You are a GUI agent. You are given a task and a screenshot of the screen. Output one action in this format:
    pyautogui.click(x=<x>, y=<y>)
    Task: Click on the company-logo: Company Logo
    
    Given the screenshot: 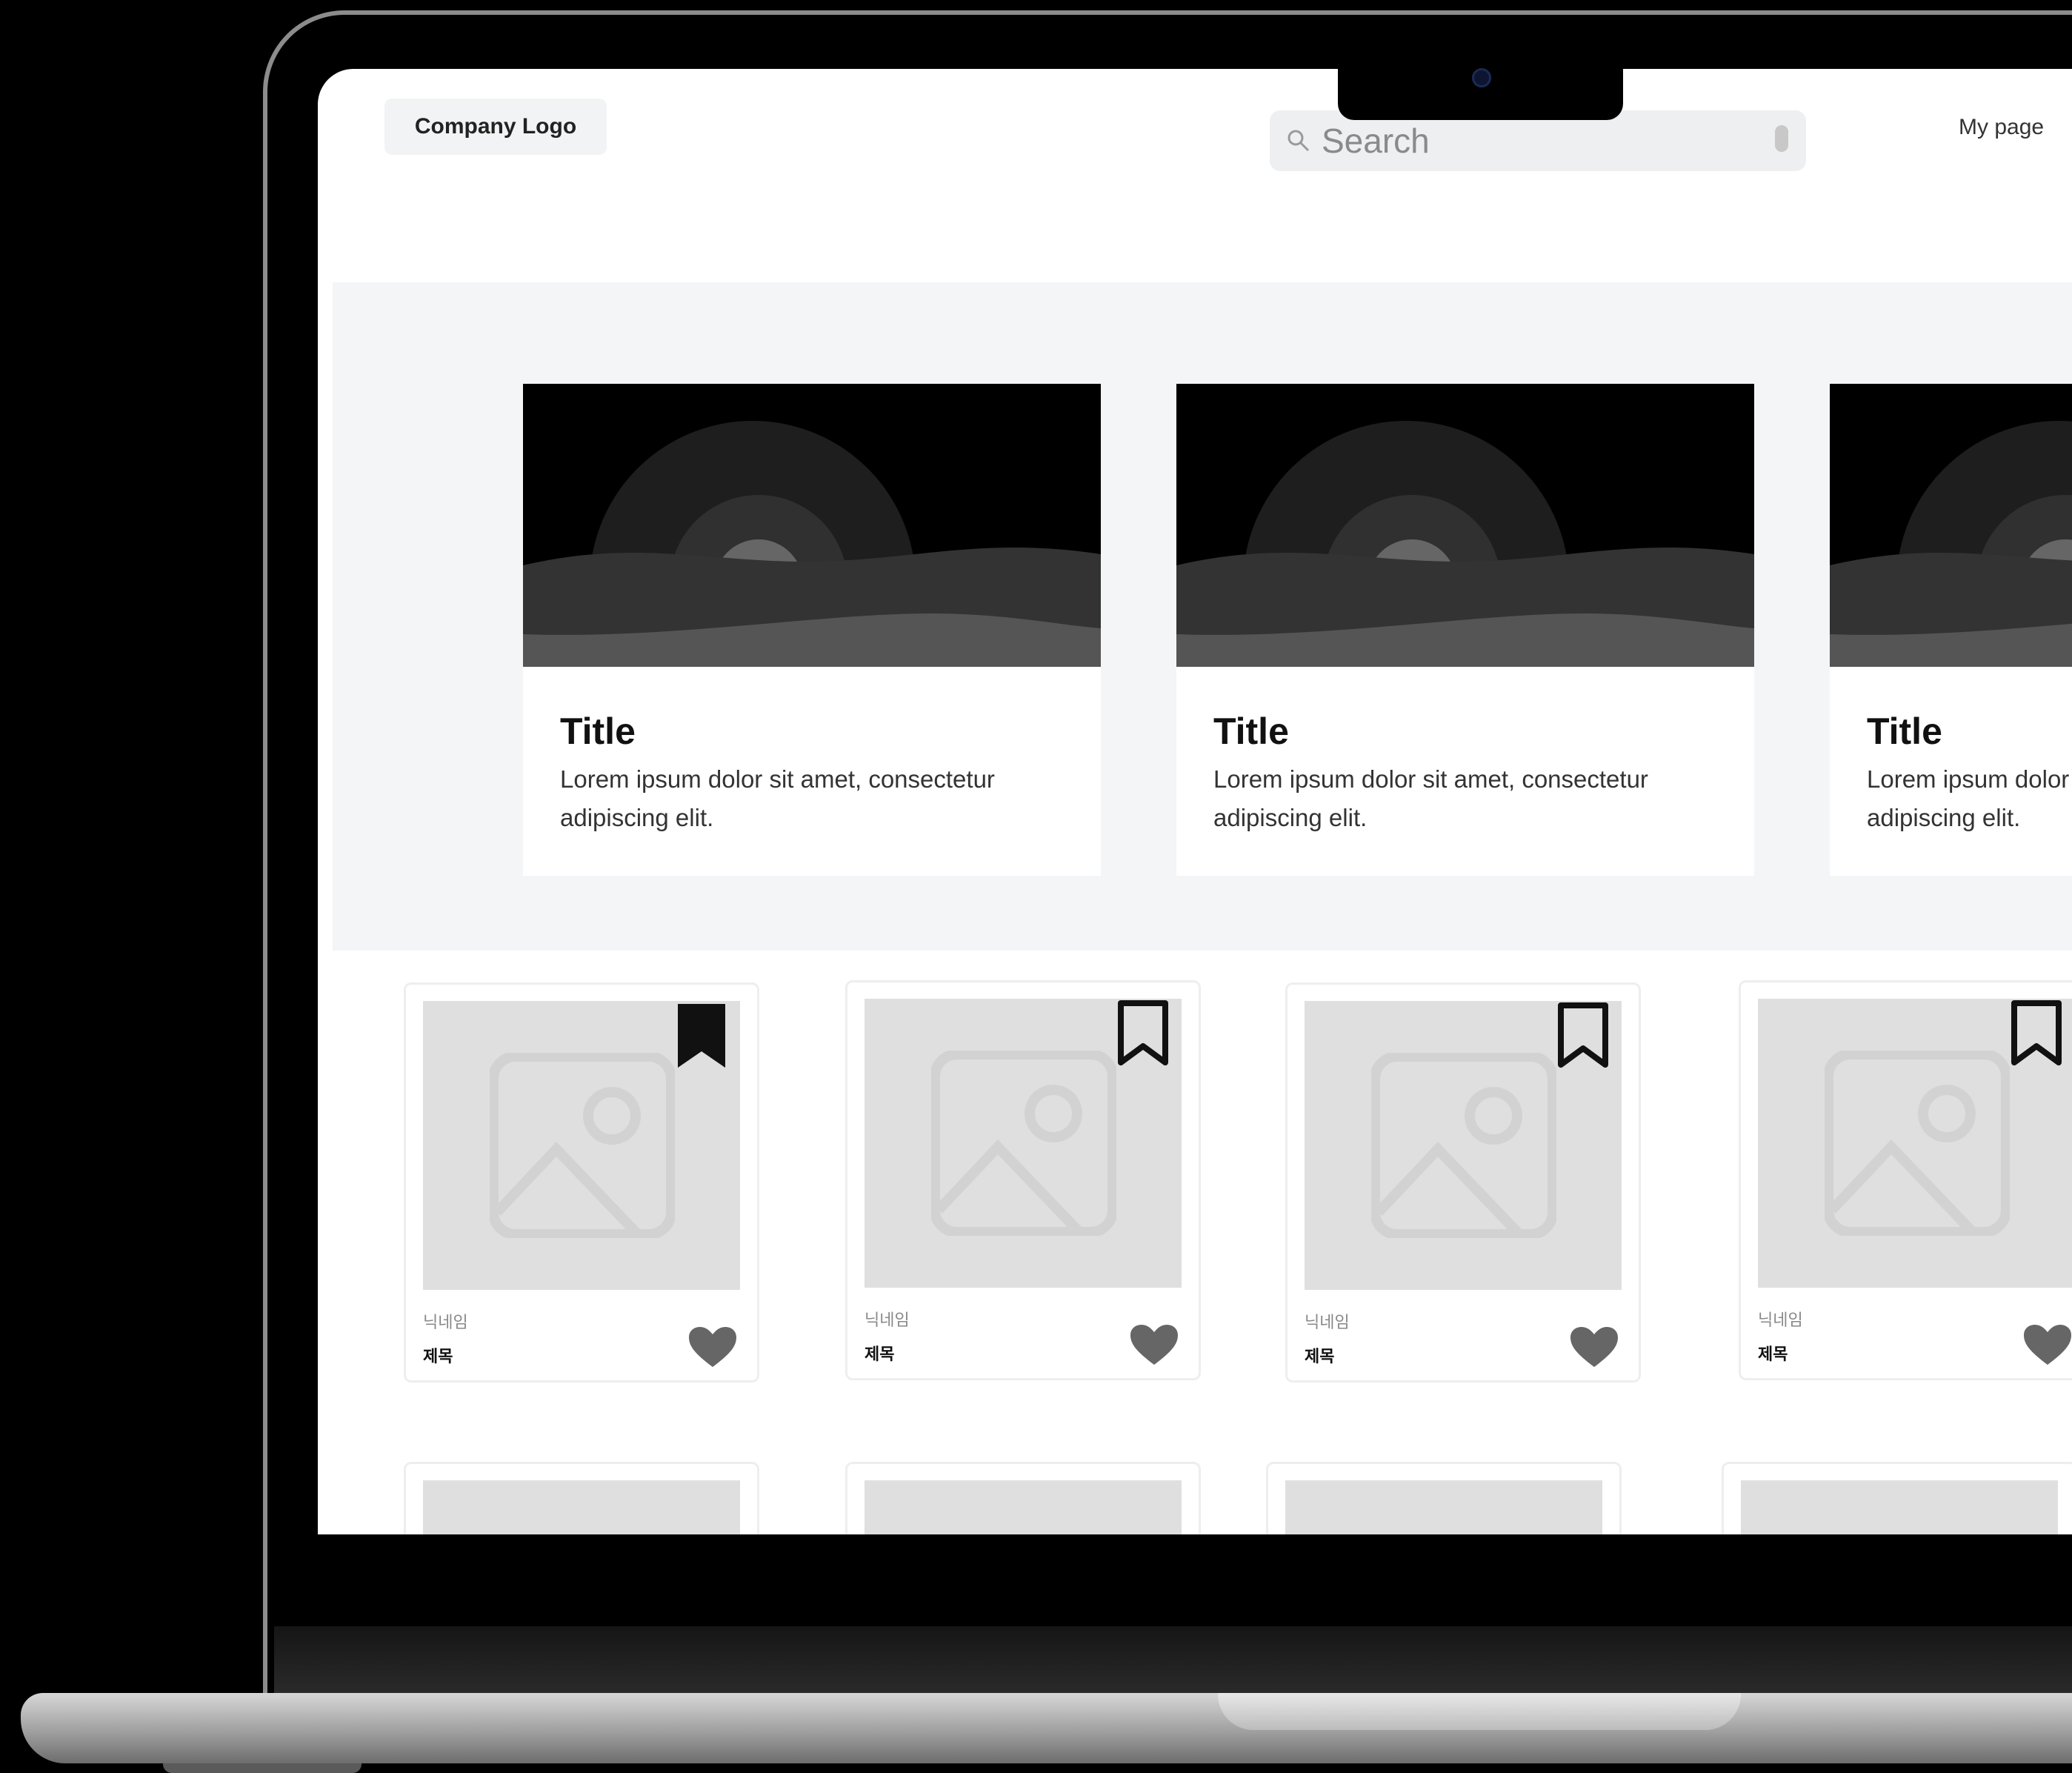 What is the action you would take?
    pyautogui.click(x=495, y=127)
    